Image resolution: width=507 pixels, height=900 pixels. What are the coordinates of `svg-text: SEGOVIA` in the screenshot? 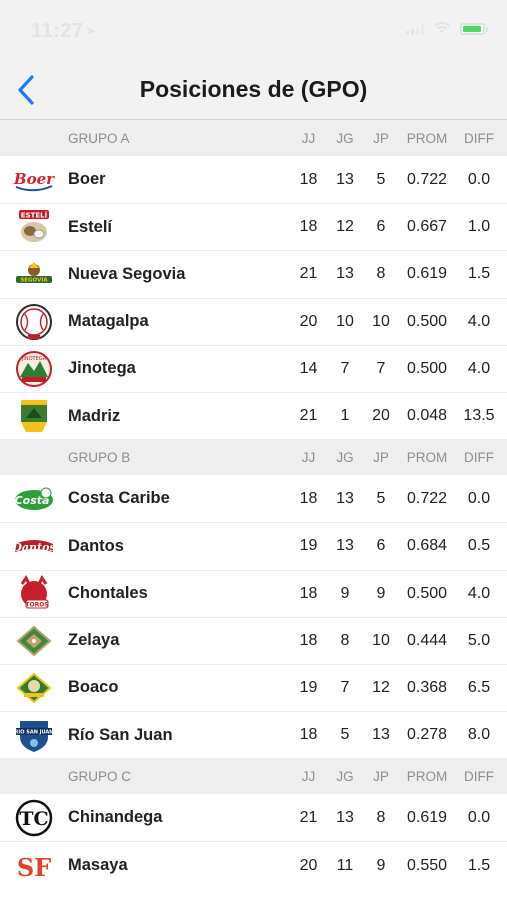 It's located at (34, 281).